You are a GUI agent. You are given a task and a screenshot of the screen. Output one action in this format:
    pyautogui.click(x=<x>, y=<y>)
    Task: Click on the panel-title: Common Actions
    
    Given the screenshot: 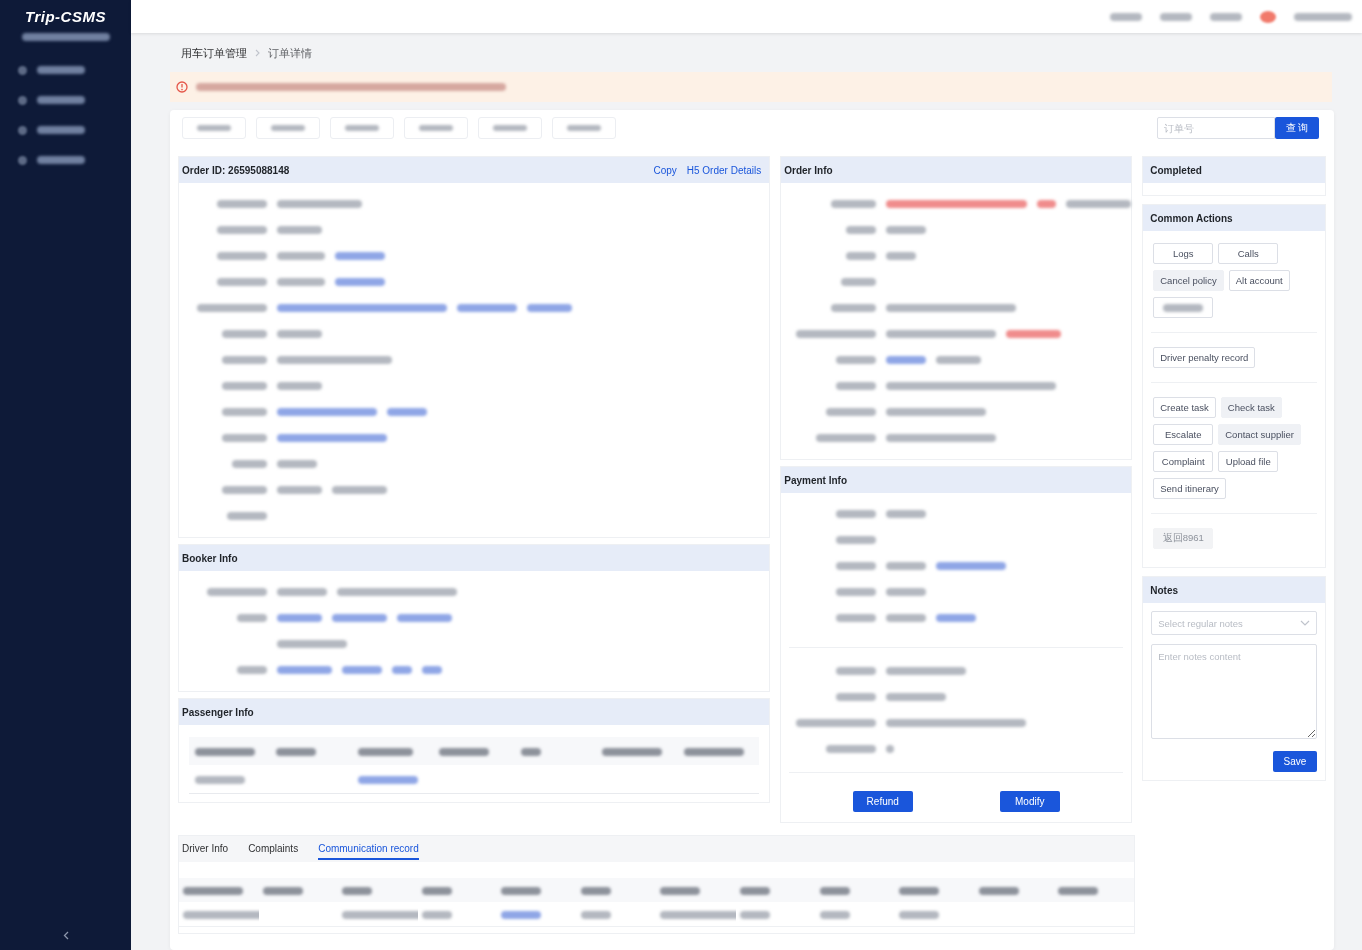 What is the action you would take?
    pyautogui.click(x=1191, y=218)
    